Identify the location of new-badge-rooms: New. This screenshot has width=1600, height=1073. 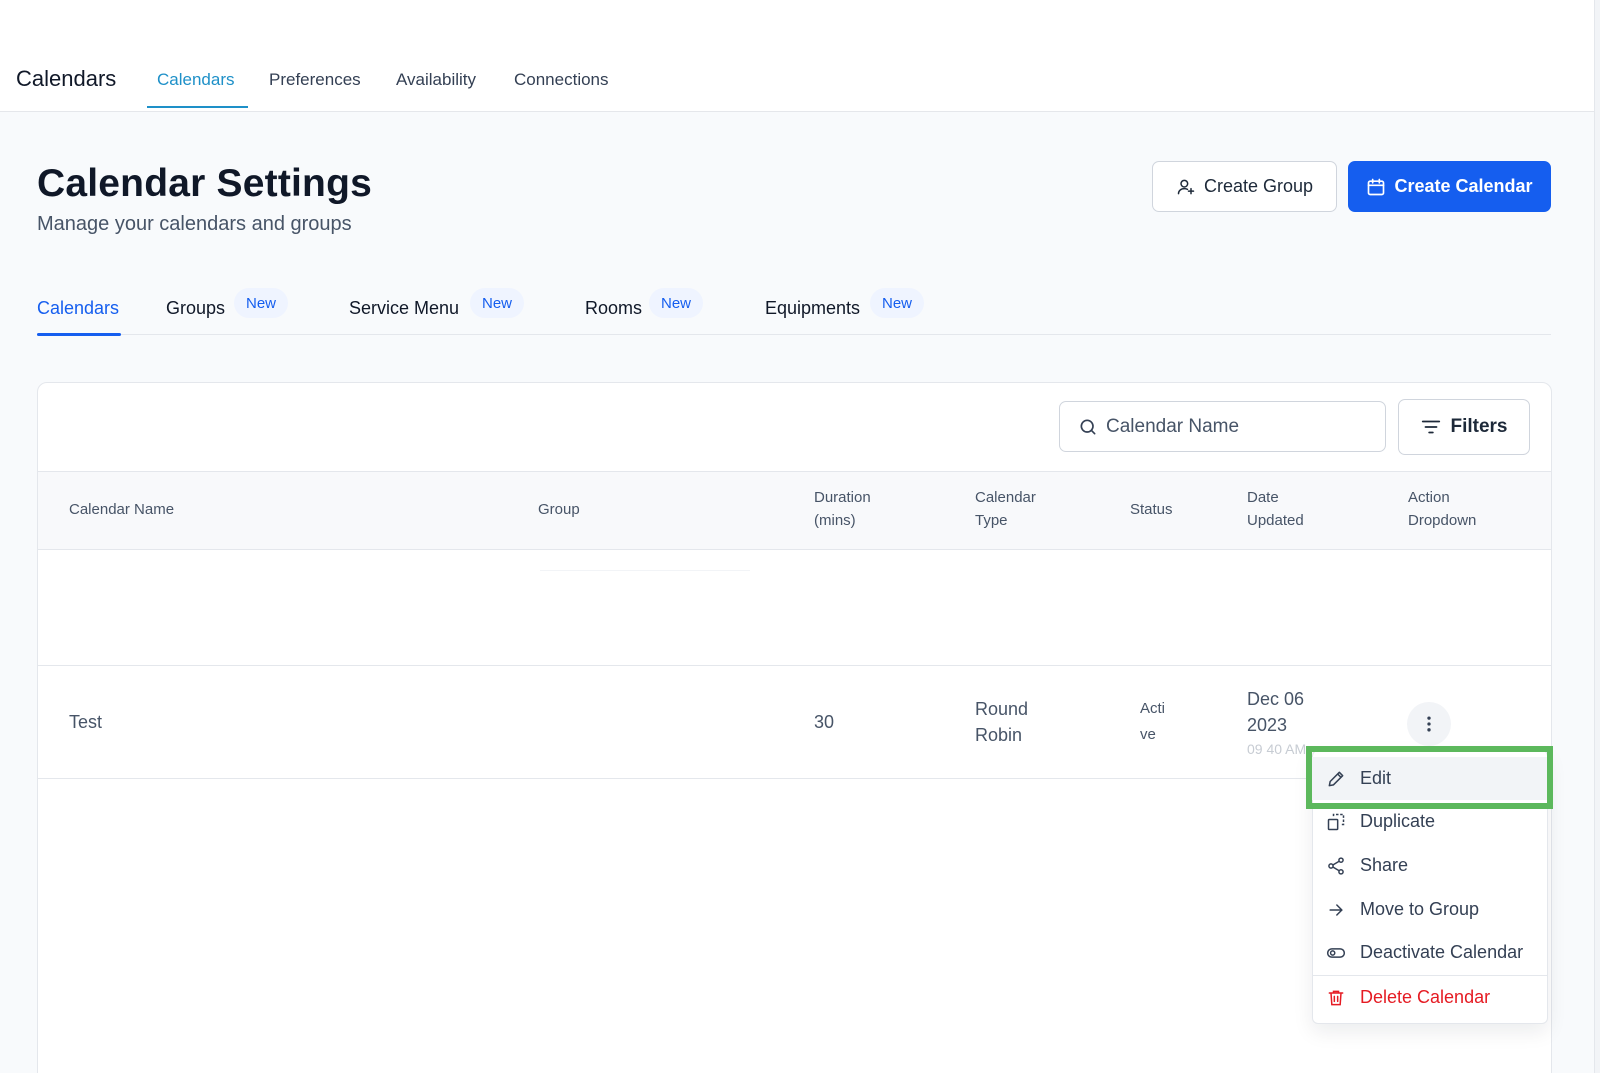
(676, 303).